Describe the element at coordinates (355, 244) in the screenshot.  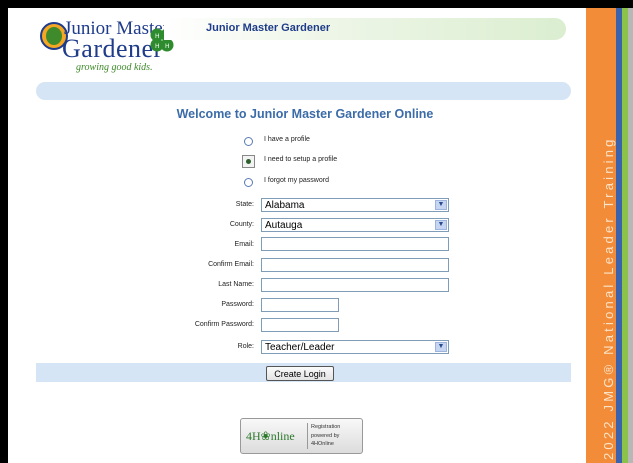
I see `email-field` at that location.